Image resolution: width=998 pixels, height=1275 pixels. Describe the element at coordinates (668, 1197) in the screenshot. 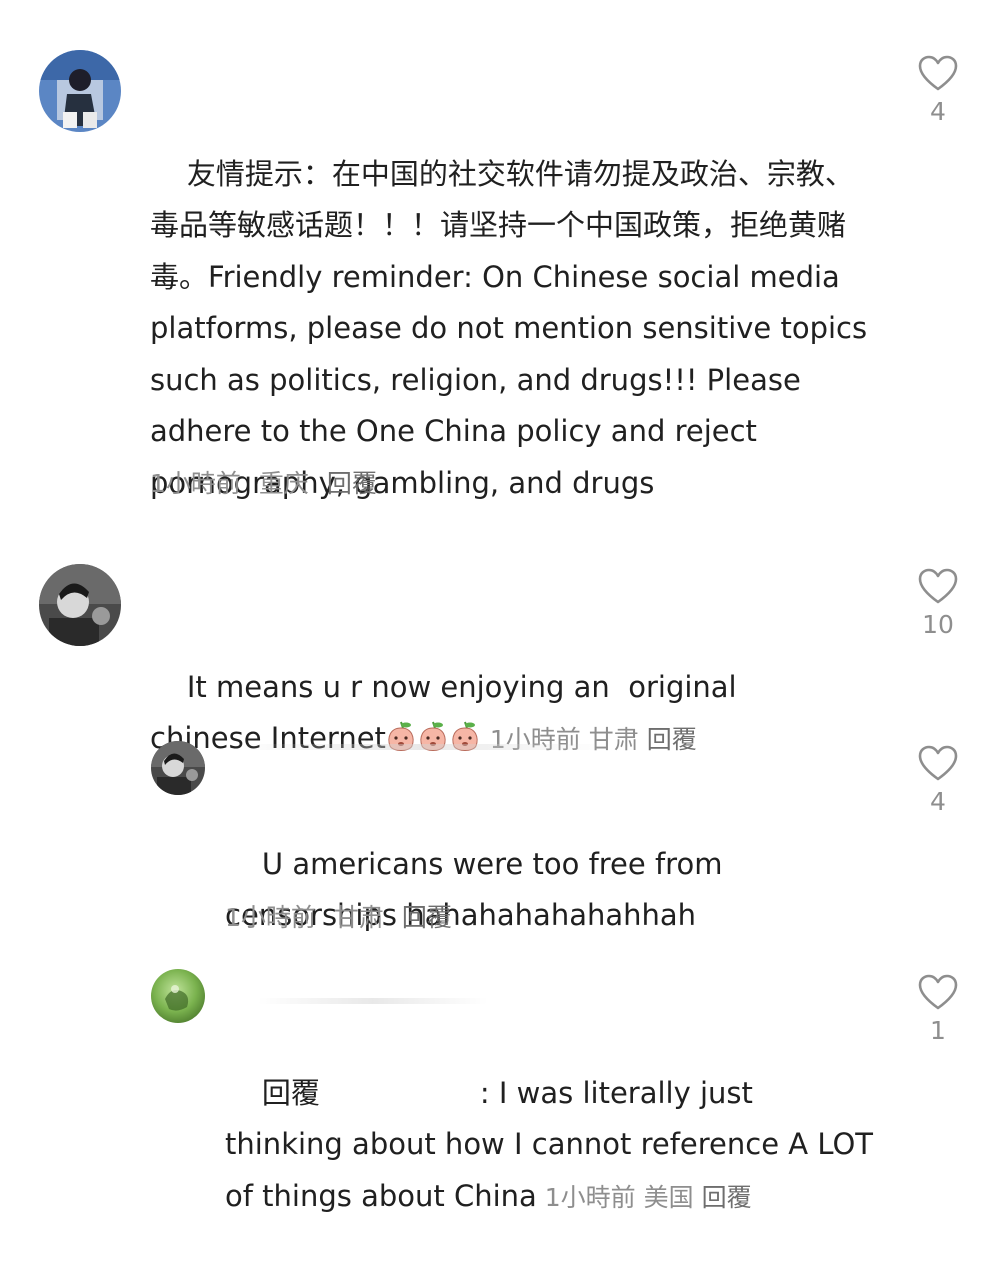

I see `comment-location: 美国` at that location.